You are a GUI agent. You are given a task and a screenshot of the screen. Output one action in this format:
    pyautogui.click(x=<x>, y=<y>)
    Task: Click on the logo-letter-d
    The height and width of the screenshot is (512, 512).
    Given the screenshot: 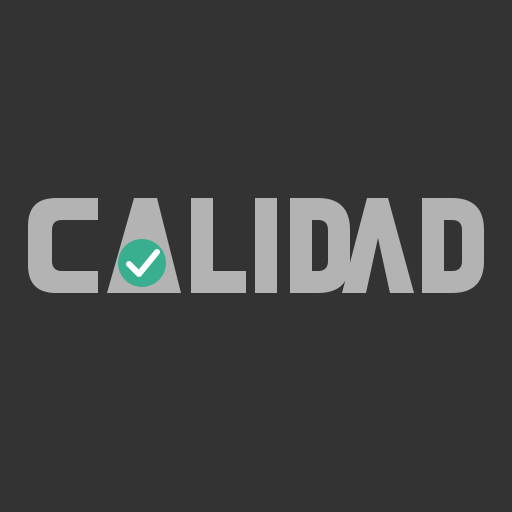 What is the action you would take?
    pyautogui.click(x=320, y=245)
    